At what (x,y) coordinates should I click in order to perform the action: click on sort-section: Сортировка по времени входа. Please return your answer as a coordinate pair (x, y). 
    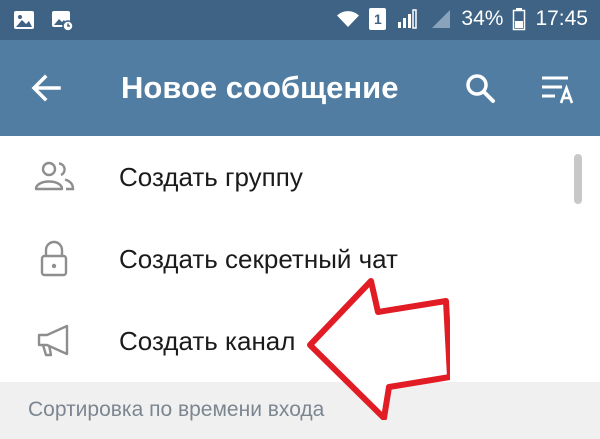
    Looking at the image, I should click on (300, 410).